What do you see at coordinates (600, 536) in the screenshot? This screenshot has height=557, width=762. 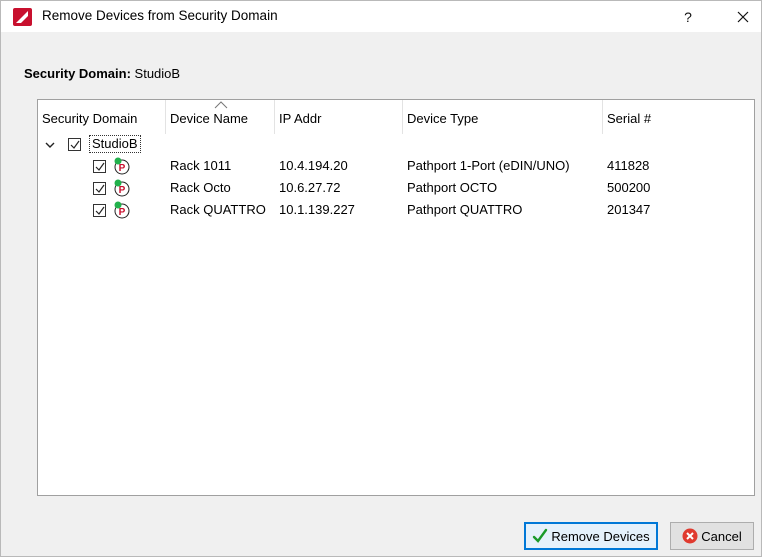 I see `remove-devices-label: Remove Devices` at bounding box center [600, 536].